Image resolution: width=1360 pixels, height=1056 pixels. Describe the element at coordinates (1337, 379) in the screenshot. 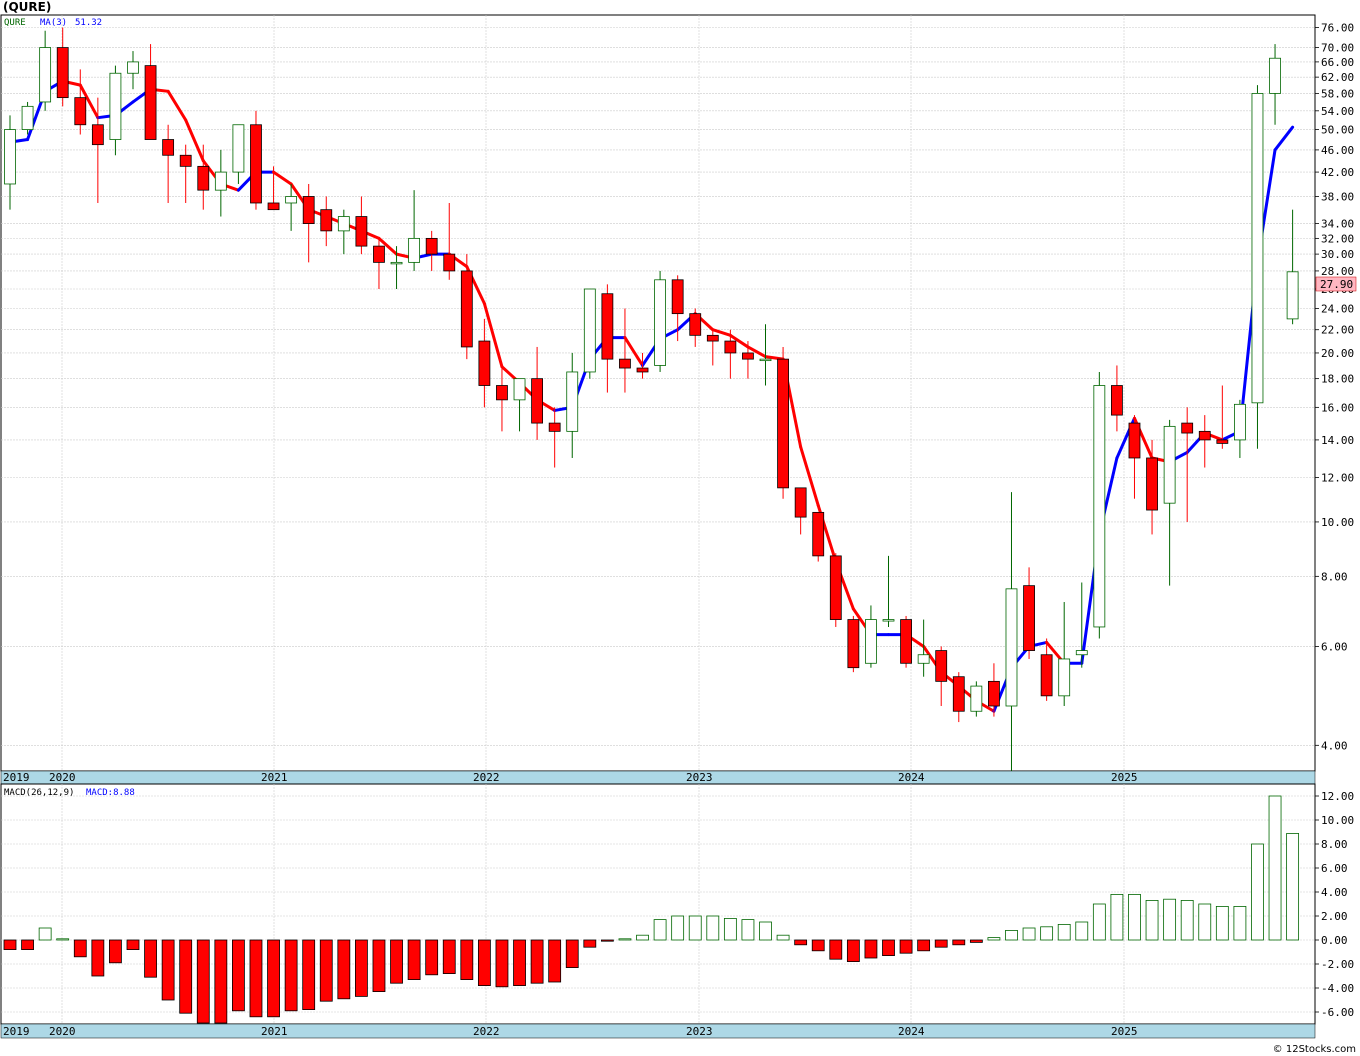

I see `price-tick-label: 18.00` at that location.